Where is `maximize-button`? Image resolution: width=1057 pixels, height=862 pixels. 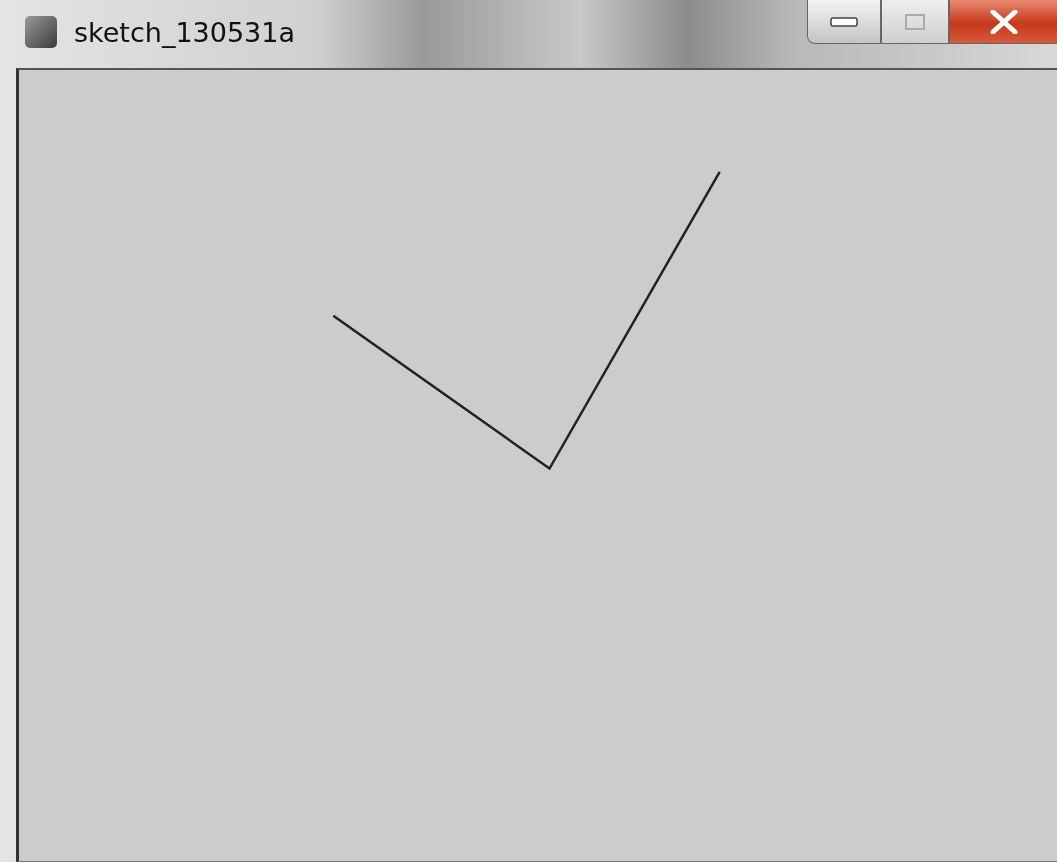 maximize-button is located at coordinates (915, 22).